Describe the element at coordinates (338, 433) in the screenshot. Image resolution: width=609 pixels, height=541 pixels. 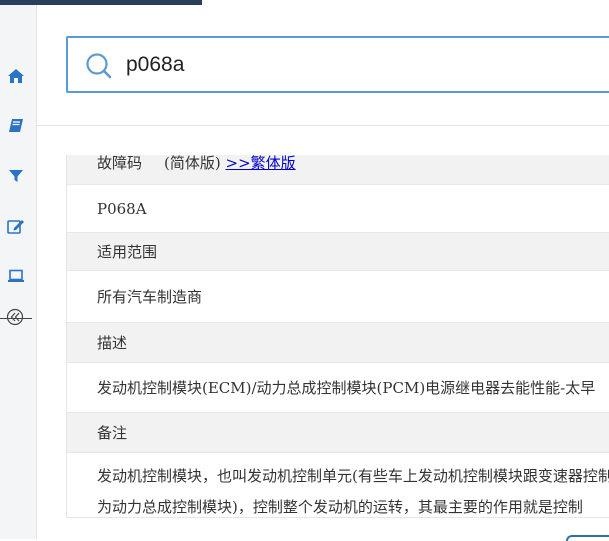
I see `note-label-row: 备注` at that location.